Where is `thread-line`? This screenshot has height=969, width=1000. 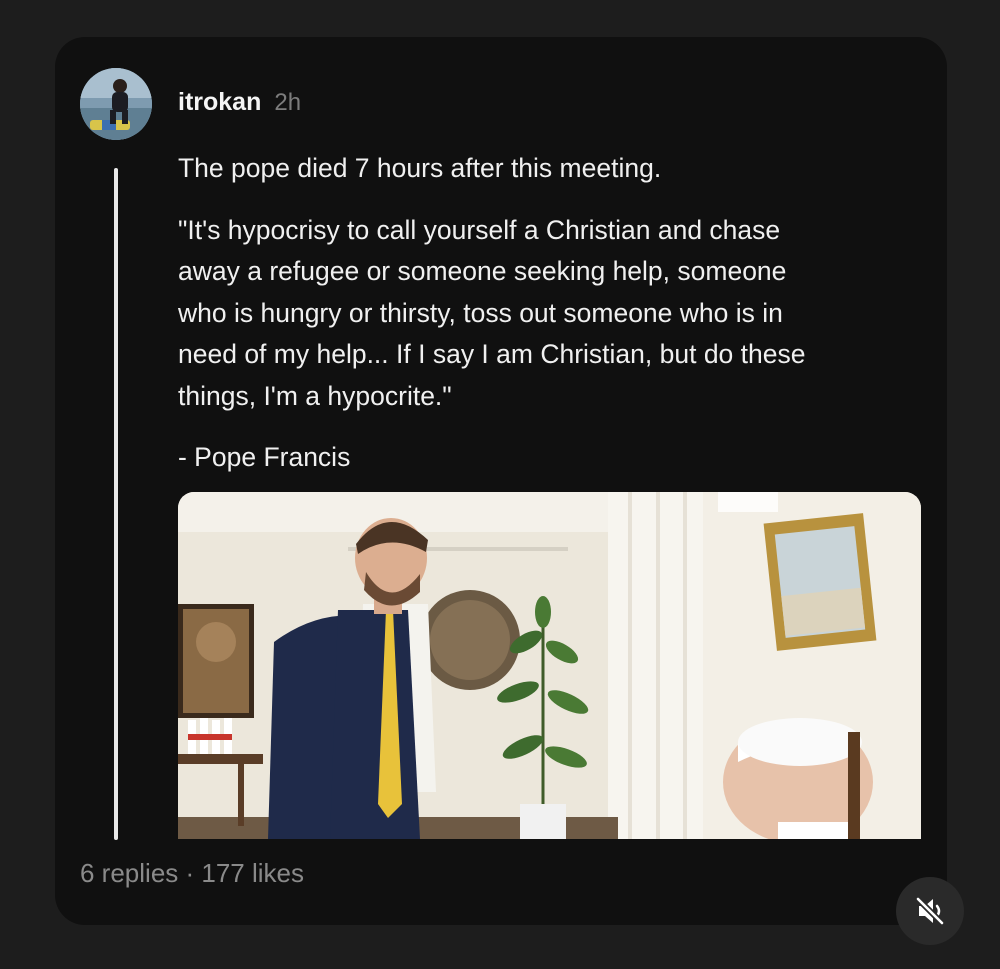
thread-line is located at coordinates (116, 504).